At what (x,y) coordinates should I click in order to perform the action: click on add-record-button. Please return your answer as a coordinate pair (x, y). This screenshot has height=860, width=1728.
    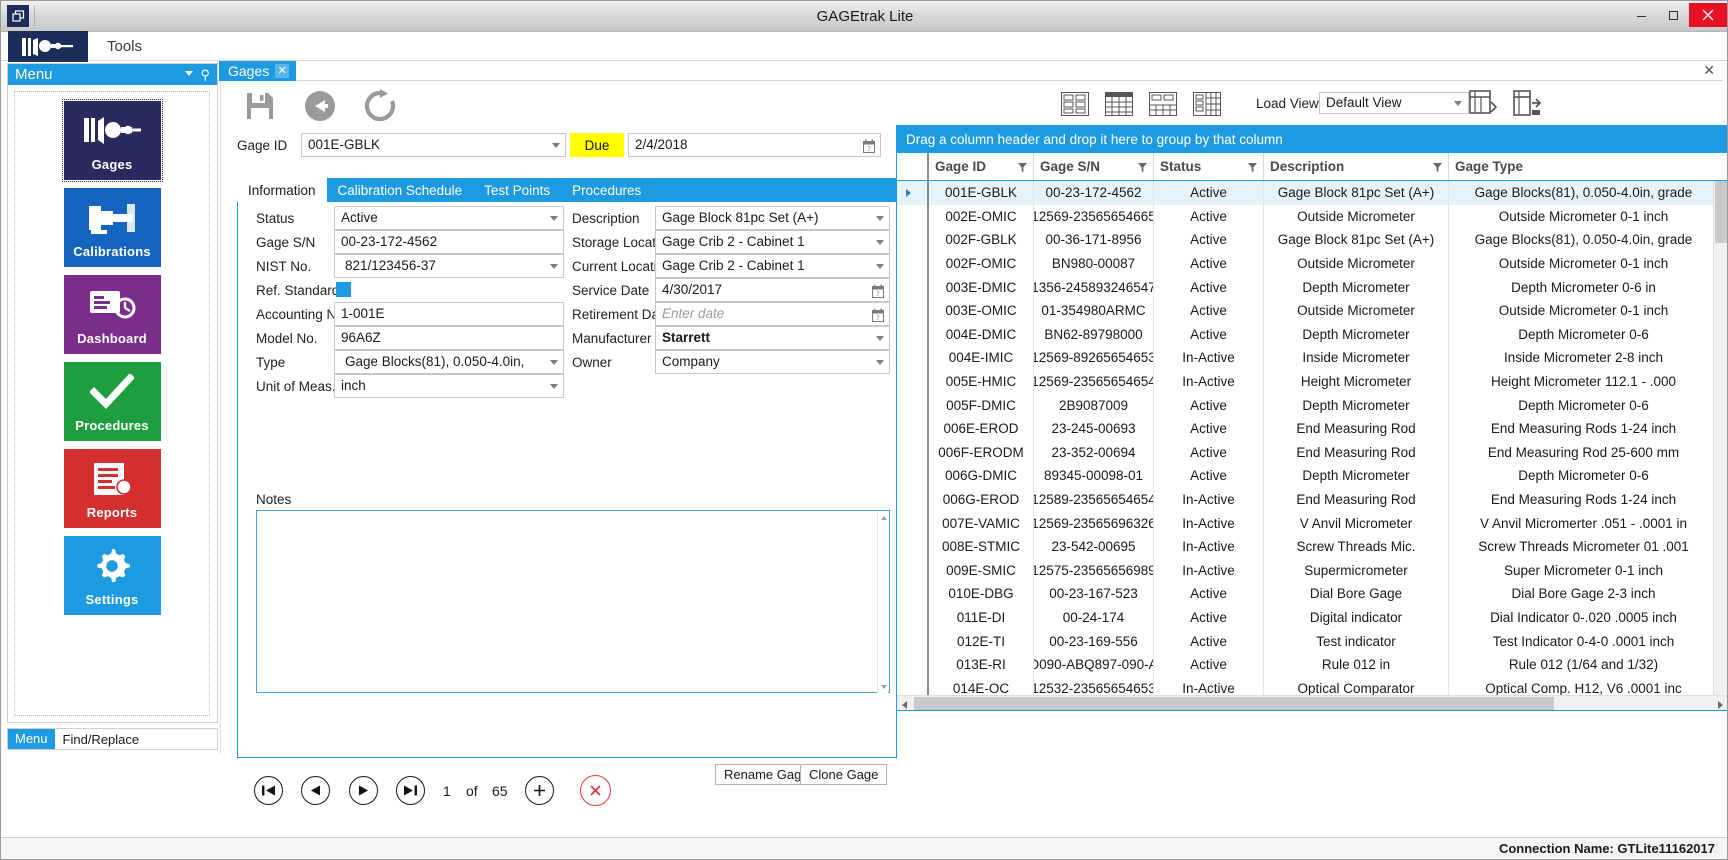
    Looking at the image, I should click on (539, 790).